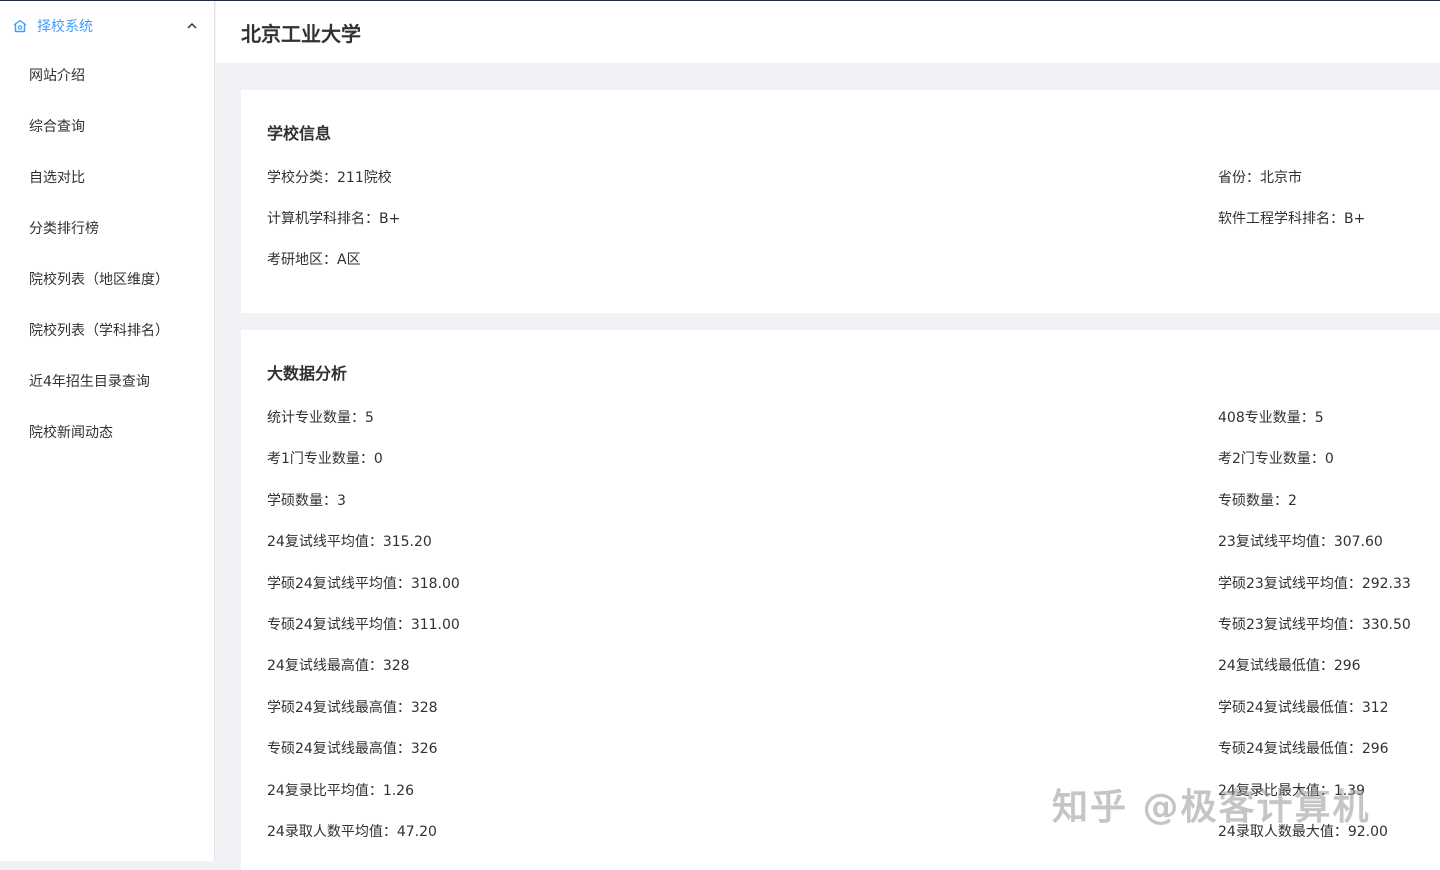 The image size is (1440, 870). Describe the element at coordinates (363, 625) in the screenshot. I see `analysis-stat-left: 专硕24复试线平均值：311.00` at that location.